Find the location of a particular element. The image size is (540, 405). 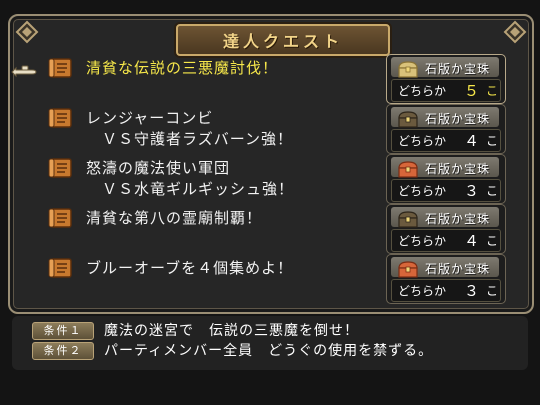

pointer-hand-icon is located at coordinates (24, 71).